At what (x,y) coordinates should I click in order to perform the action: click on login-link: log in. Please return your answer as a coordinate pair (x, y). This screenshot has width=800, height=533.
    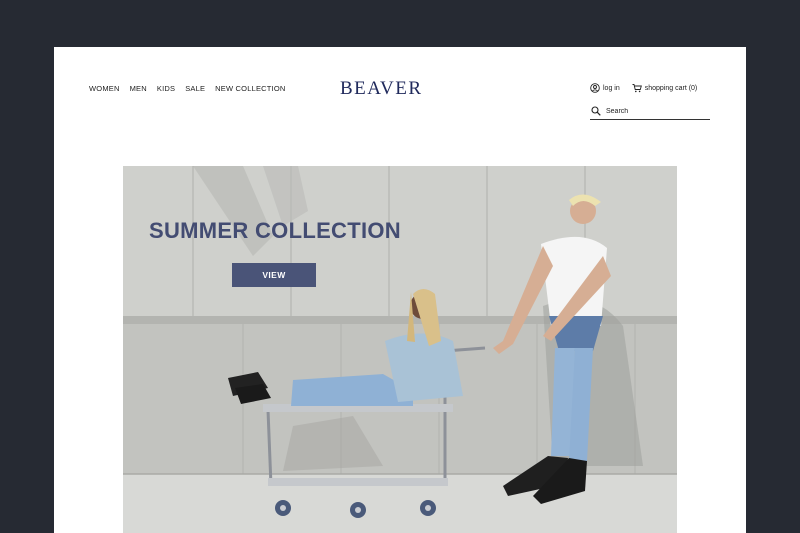
    Looking at the image, I should click on (605, 88).